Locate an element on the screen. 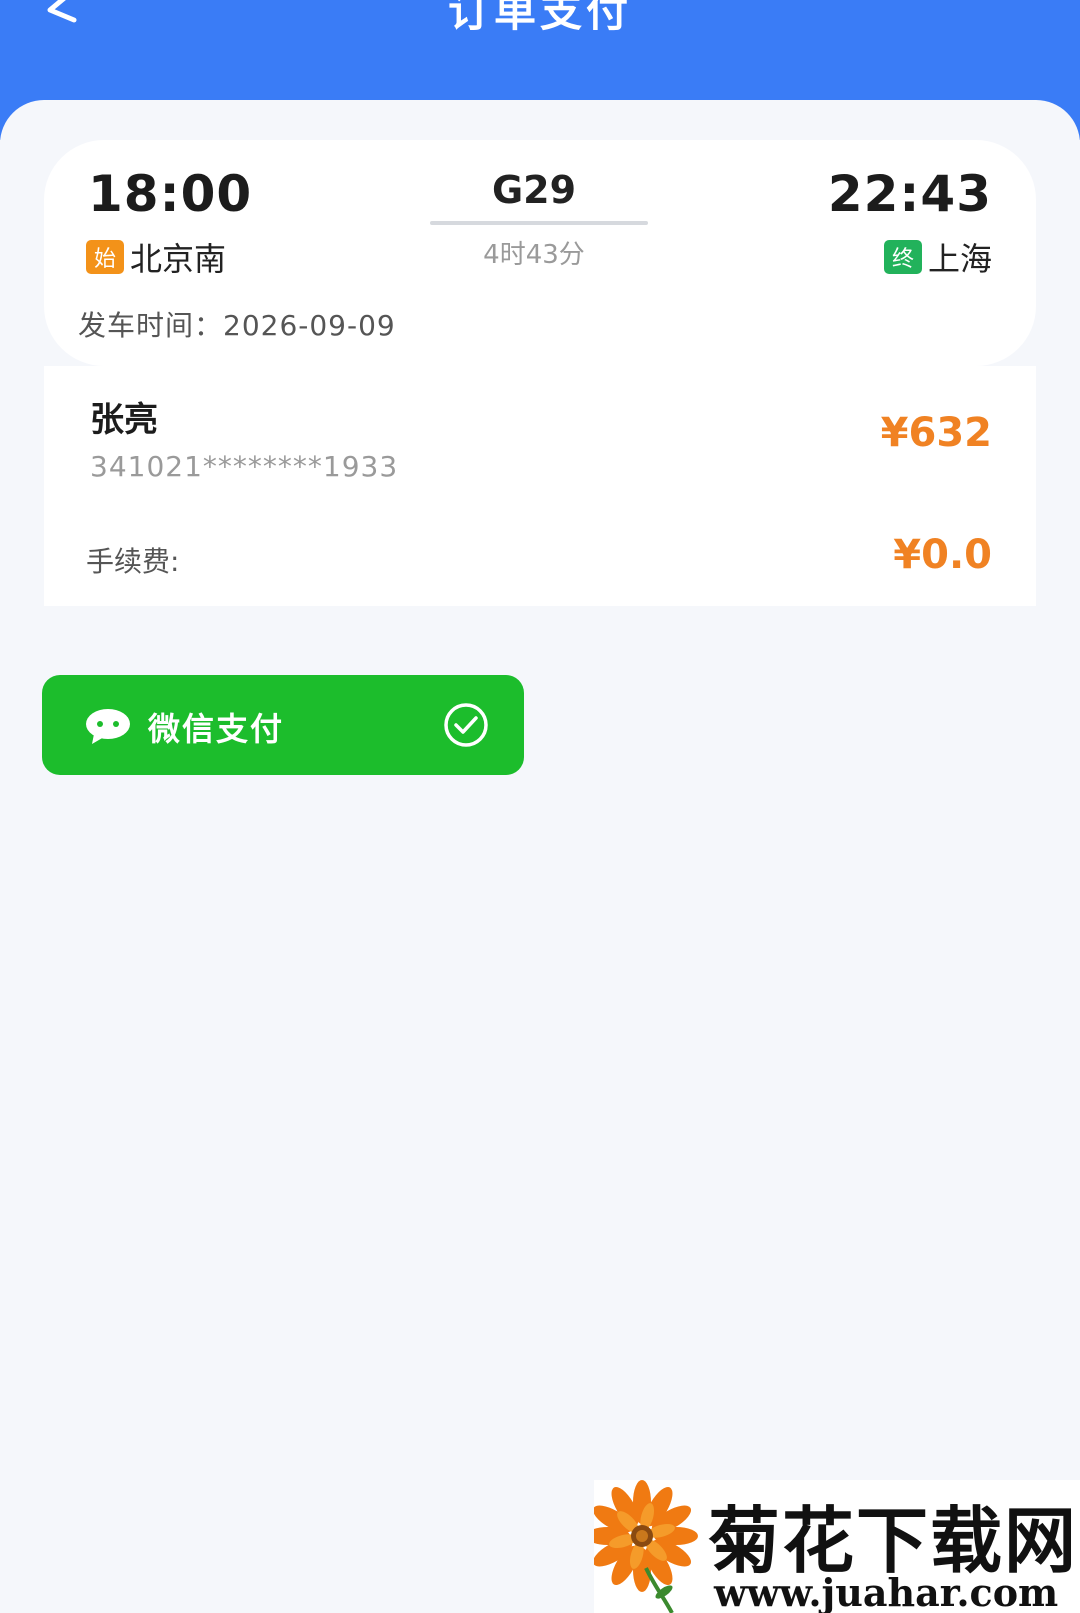  wechat-pay-button: 微信支付 is located at coordinates (283, 725).